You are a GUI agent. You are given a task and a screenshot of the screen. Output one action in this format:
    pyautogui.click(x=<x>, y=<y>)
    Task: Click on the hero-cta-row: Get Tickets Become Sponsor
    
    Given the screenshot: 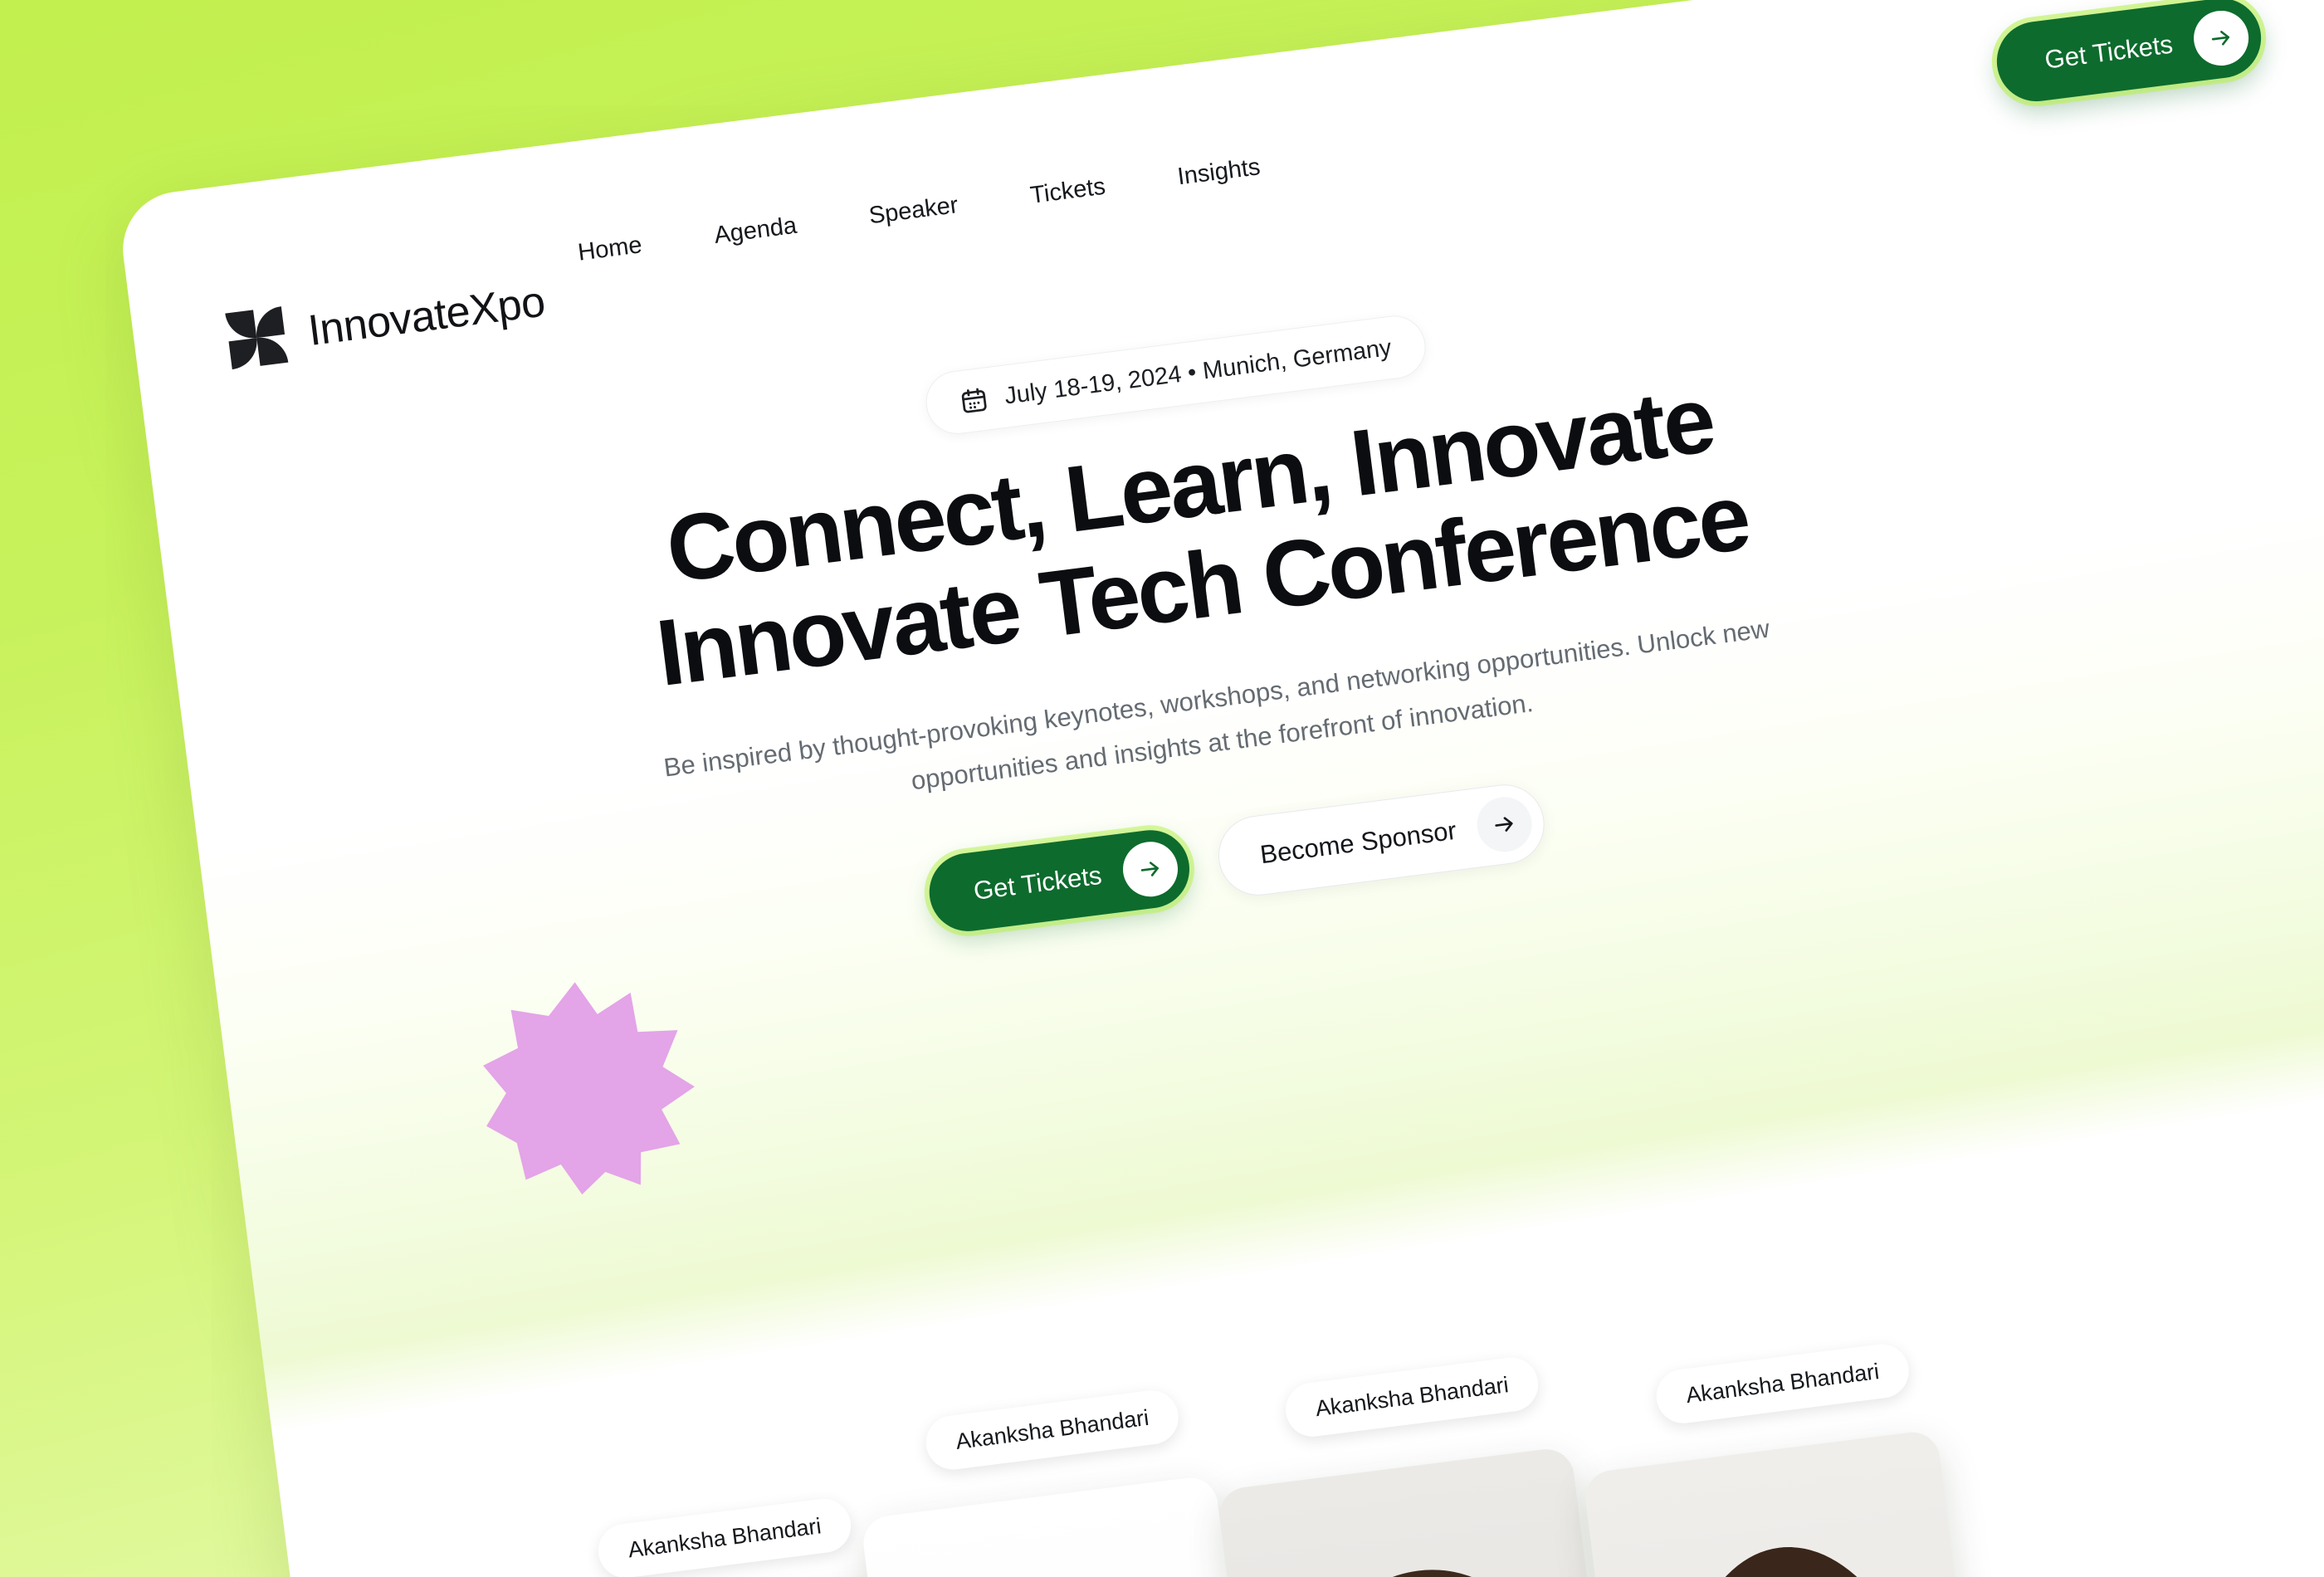 What is the action you would take?
    pyautogui.click(x=1237, y=857)
    